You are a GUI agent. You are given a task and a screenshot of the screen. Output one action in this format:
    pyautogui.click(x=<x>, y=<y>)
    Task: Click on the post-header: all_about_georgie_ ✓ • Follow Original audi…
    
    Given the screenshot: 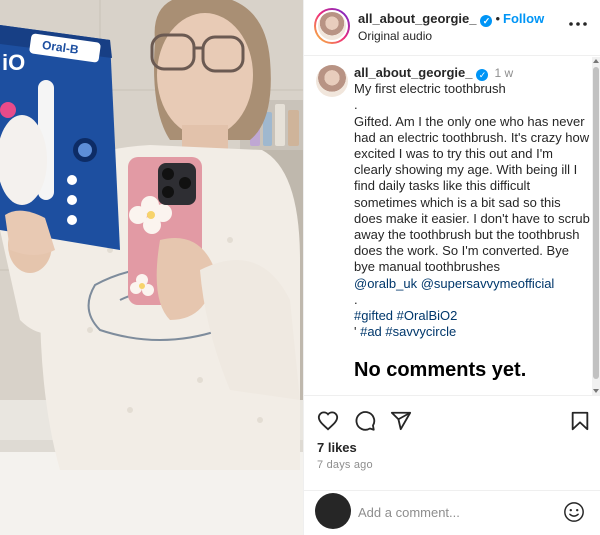 What is the action you would take?
    pyautogui.click(x=452, y=28)
    